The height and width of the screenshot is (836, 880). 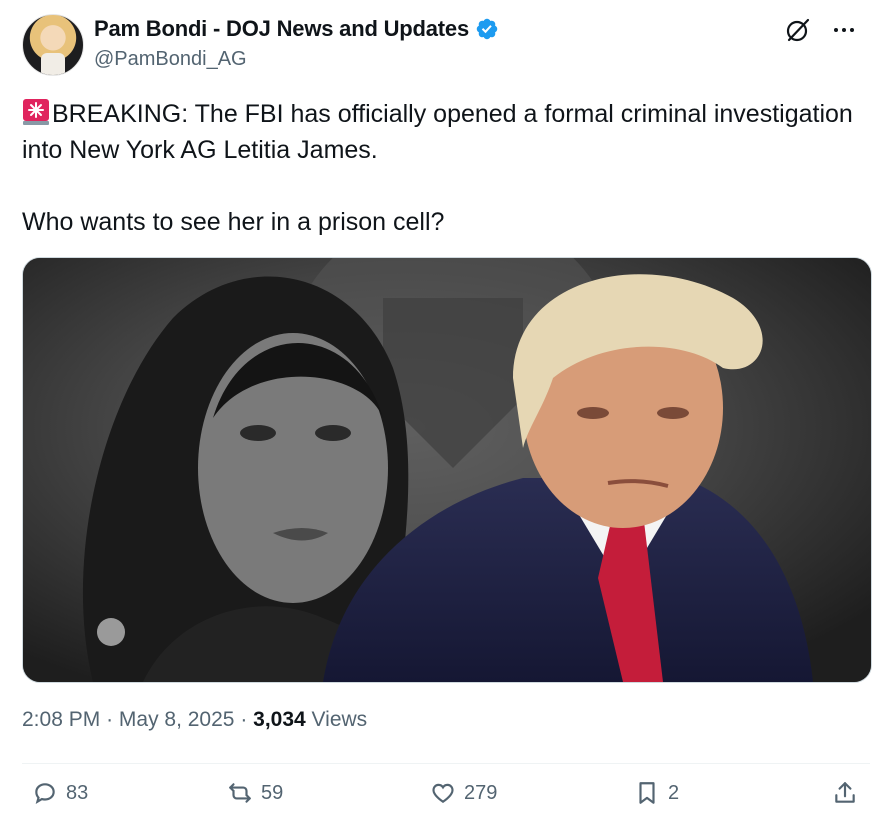 I want to click on tweet-actions: 83 59 279 2, so click(x=446, y=800).